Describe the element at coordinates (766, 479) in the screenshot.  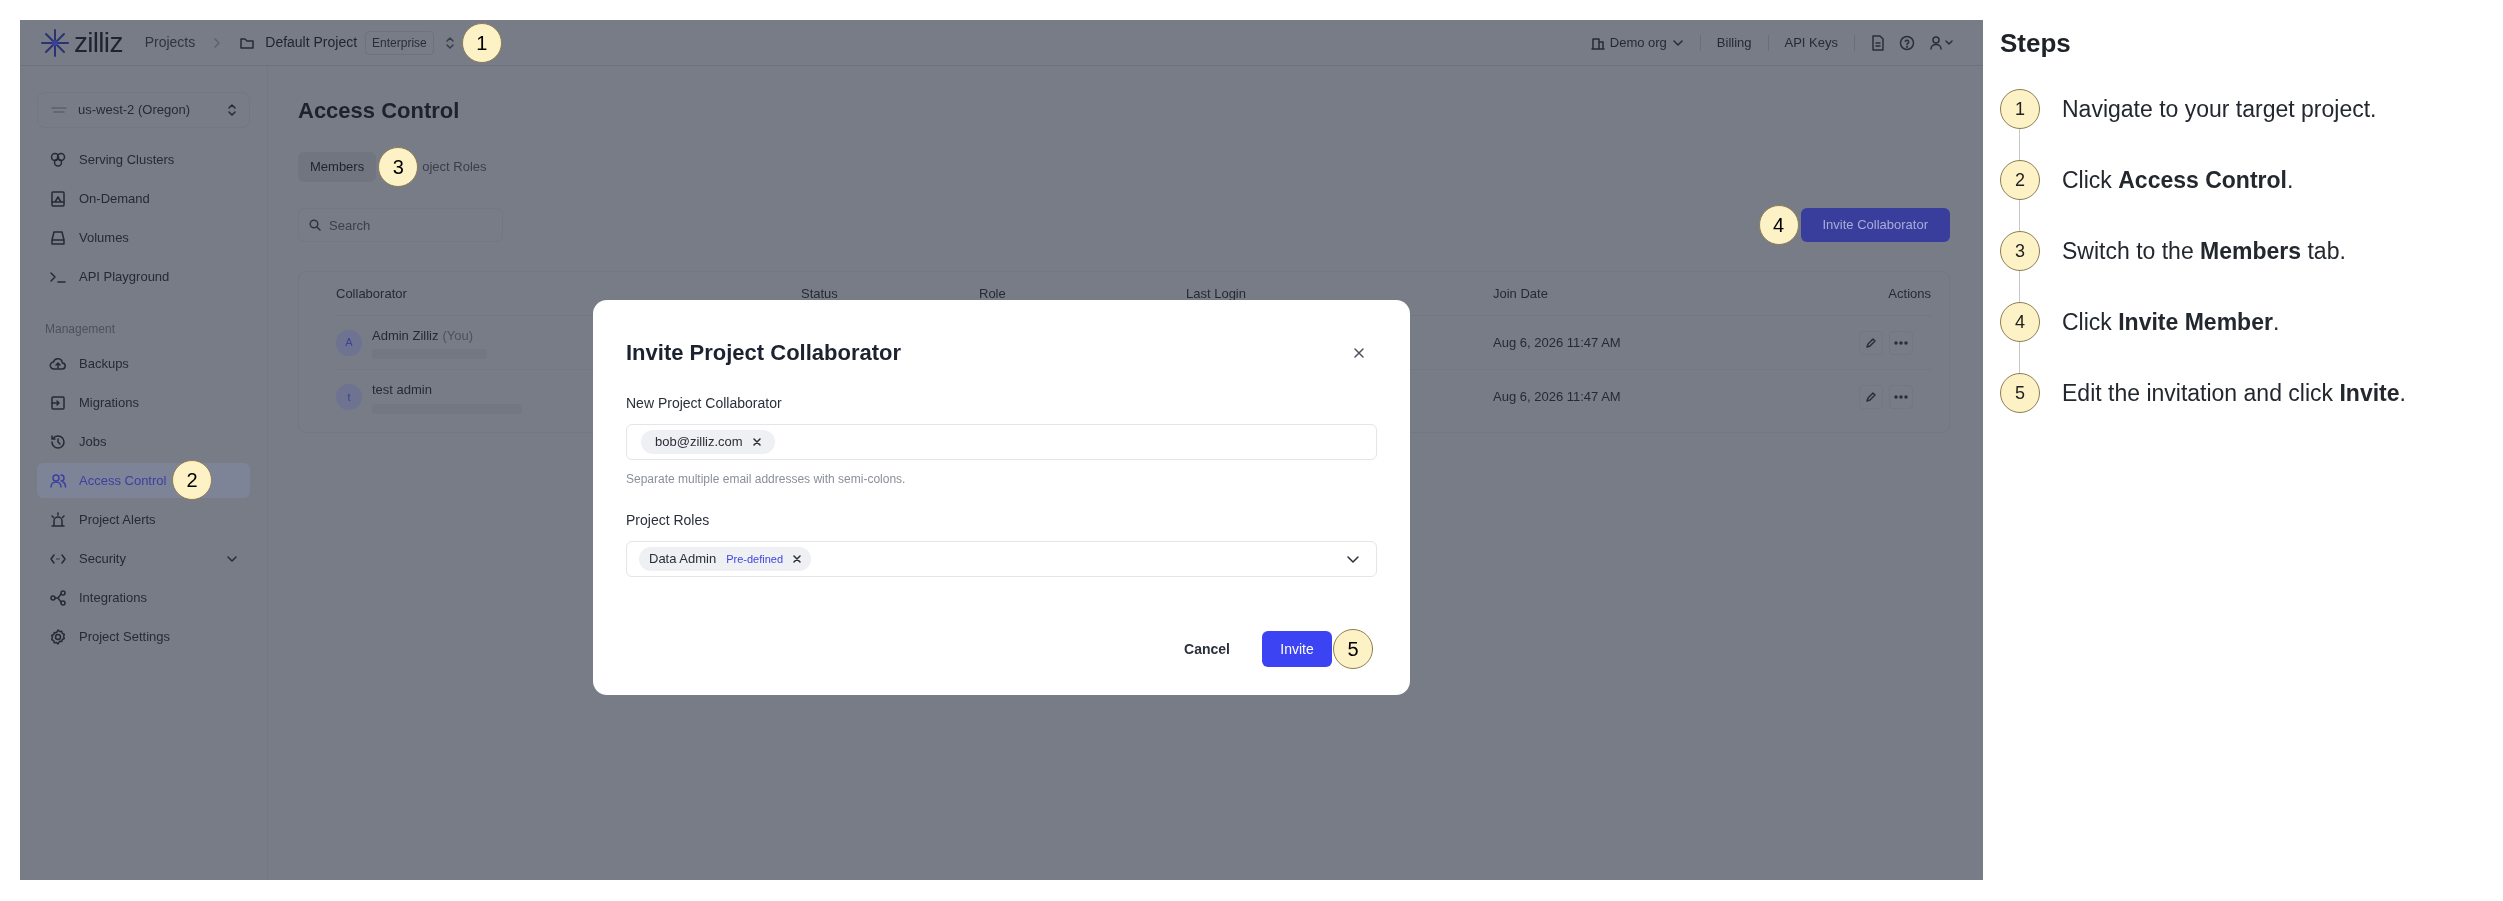
I see `field-hint: Separate multiple email addresses with semi-colons.` at that location.